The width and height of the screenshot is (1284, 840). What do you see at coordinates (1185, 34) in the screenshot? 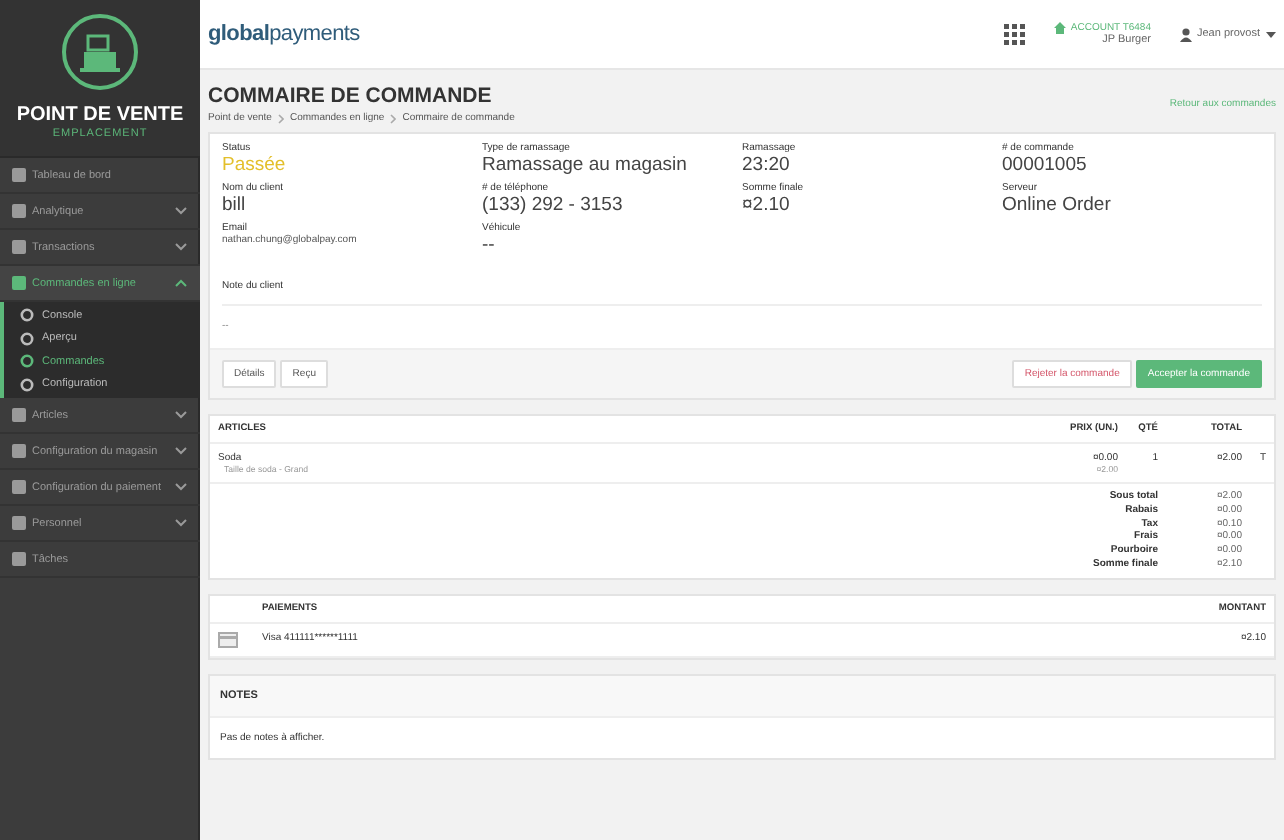
I see `person-icon` at bounding box center [1185, 34].